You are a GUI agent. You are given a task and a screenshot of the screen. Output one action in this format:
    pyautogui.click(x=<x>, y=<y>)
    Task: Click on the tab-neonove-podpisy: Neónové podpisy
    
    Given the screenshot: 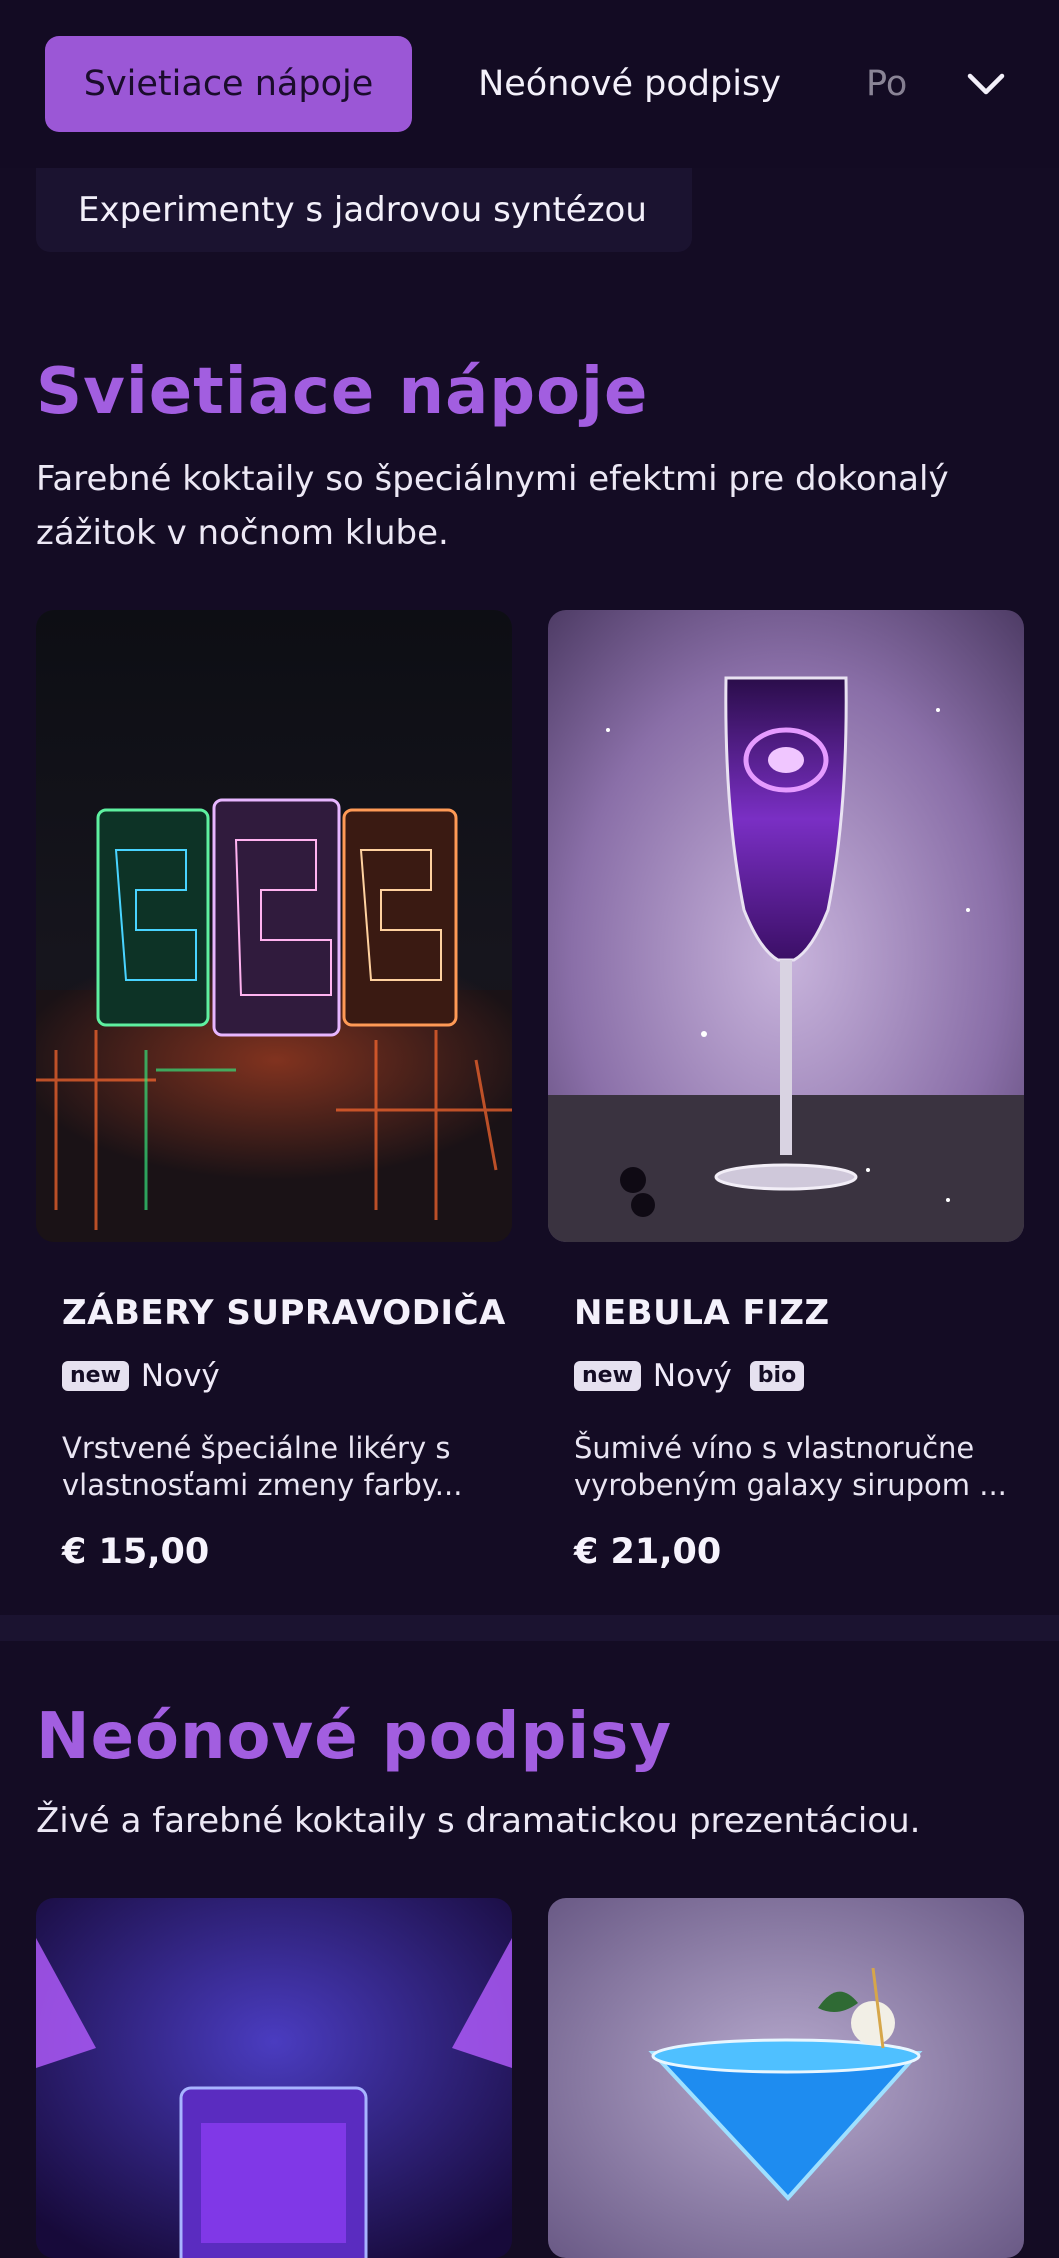 What is the action you would take?
    pyautogui.click(x=629, y=84)
    